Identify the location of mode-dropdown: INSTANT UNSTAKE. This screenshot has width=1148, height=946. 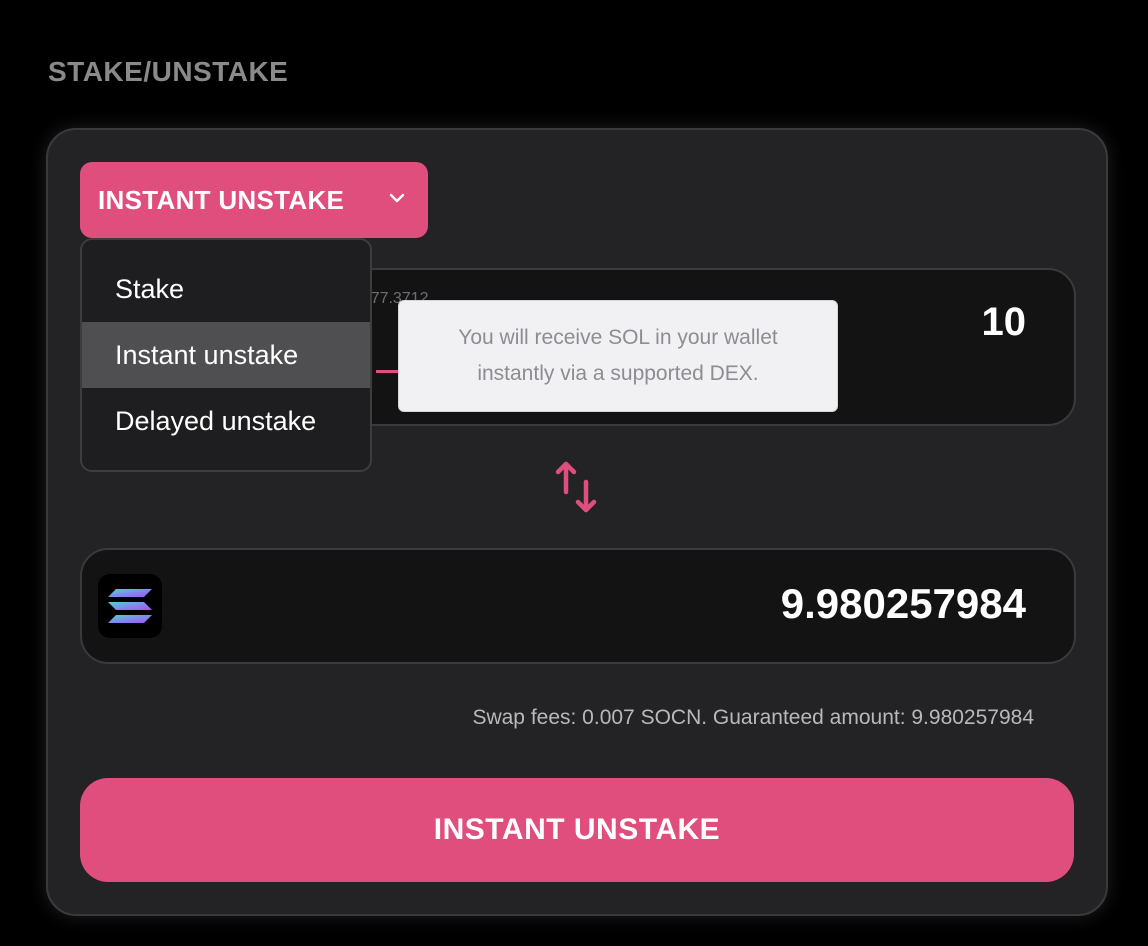
(254, 200).